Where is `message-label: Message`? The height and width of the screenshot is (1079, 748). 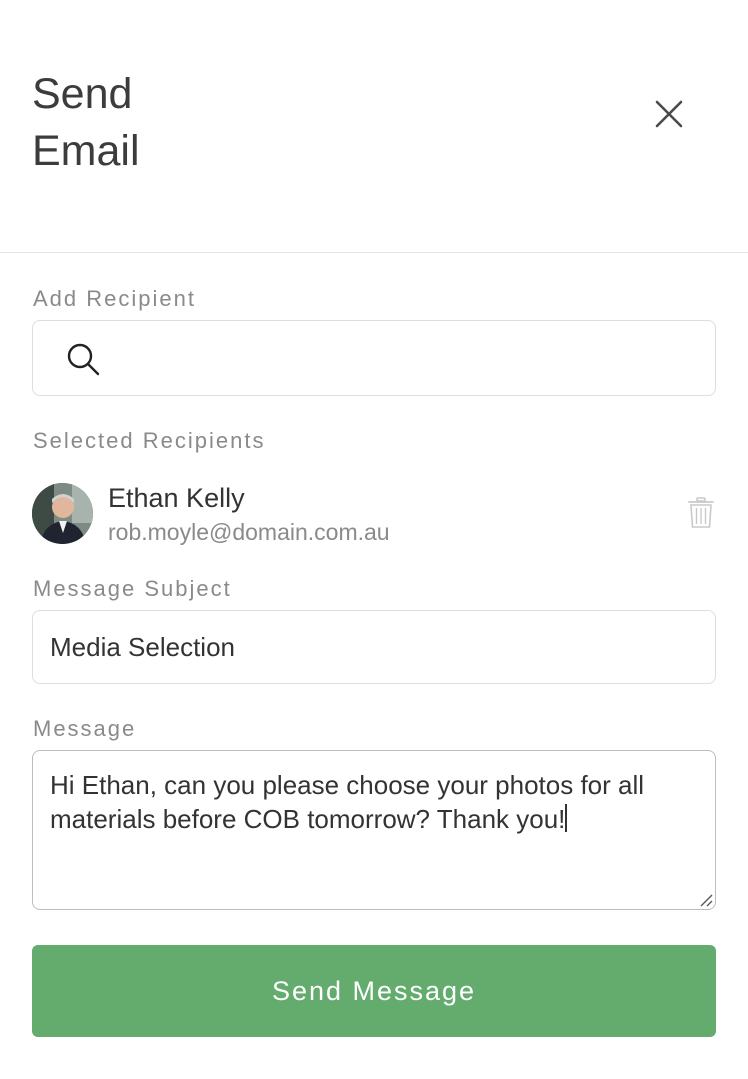 message-label: Message is located at coordinates (85, 728).